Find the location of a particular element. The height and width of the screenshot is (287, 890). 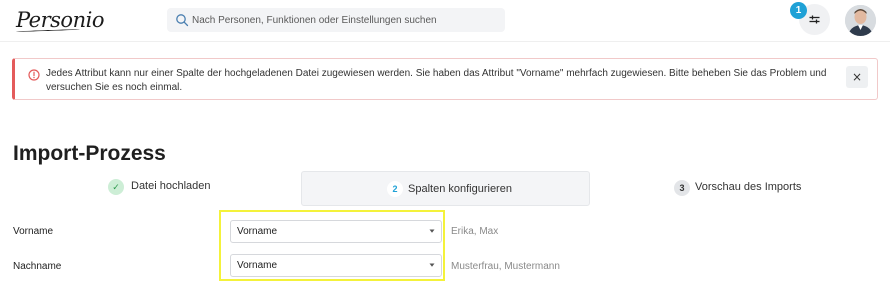

step-label: Spalten konfigurieren is located at coordinates (460, 189).